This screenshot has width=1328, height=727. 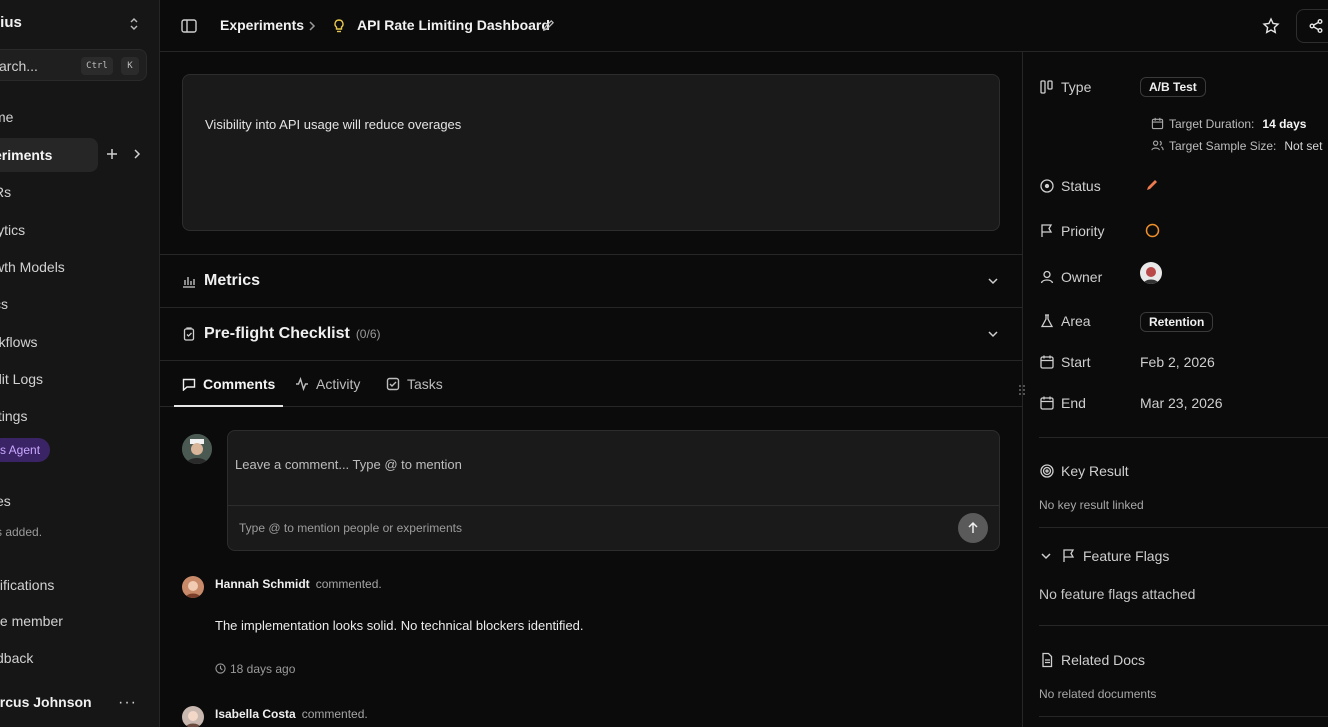 I want to click on sidebar-item-workflows: rkflows, so click(x=49, y=342).